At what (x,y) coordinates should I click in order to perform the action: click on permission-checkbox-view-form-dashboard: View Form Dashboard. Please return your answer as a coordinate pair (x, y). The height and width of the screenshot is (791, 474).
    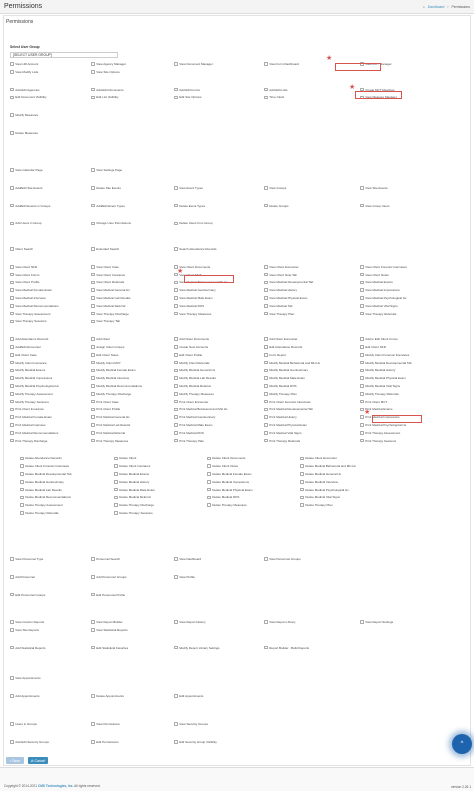
    Looking at the image, I should click on (281, 64).